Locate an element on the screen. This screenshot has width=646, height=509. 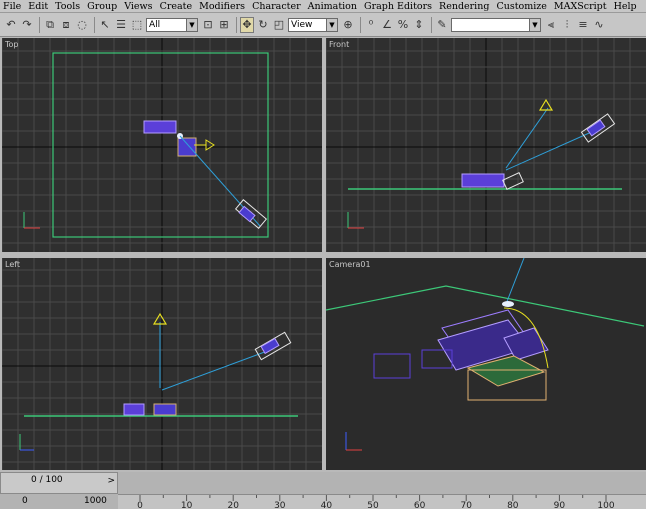
ghost-furniture is located at coordinates (413, 364).